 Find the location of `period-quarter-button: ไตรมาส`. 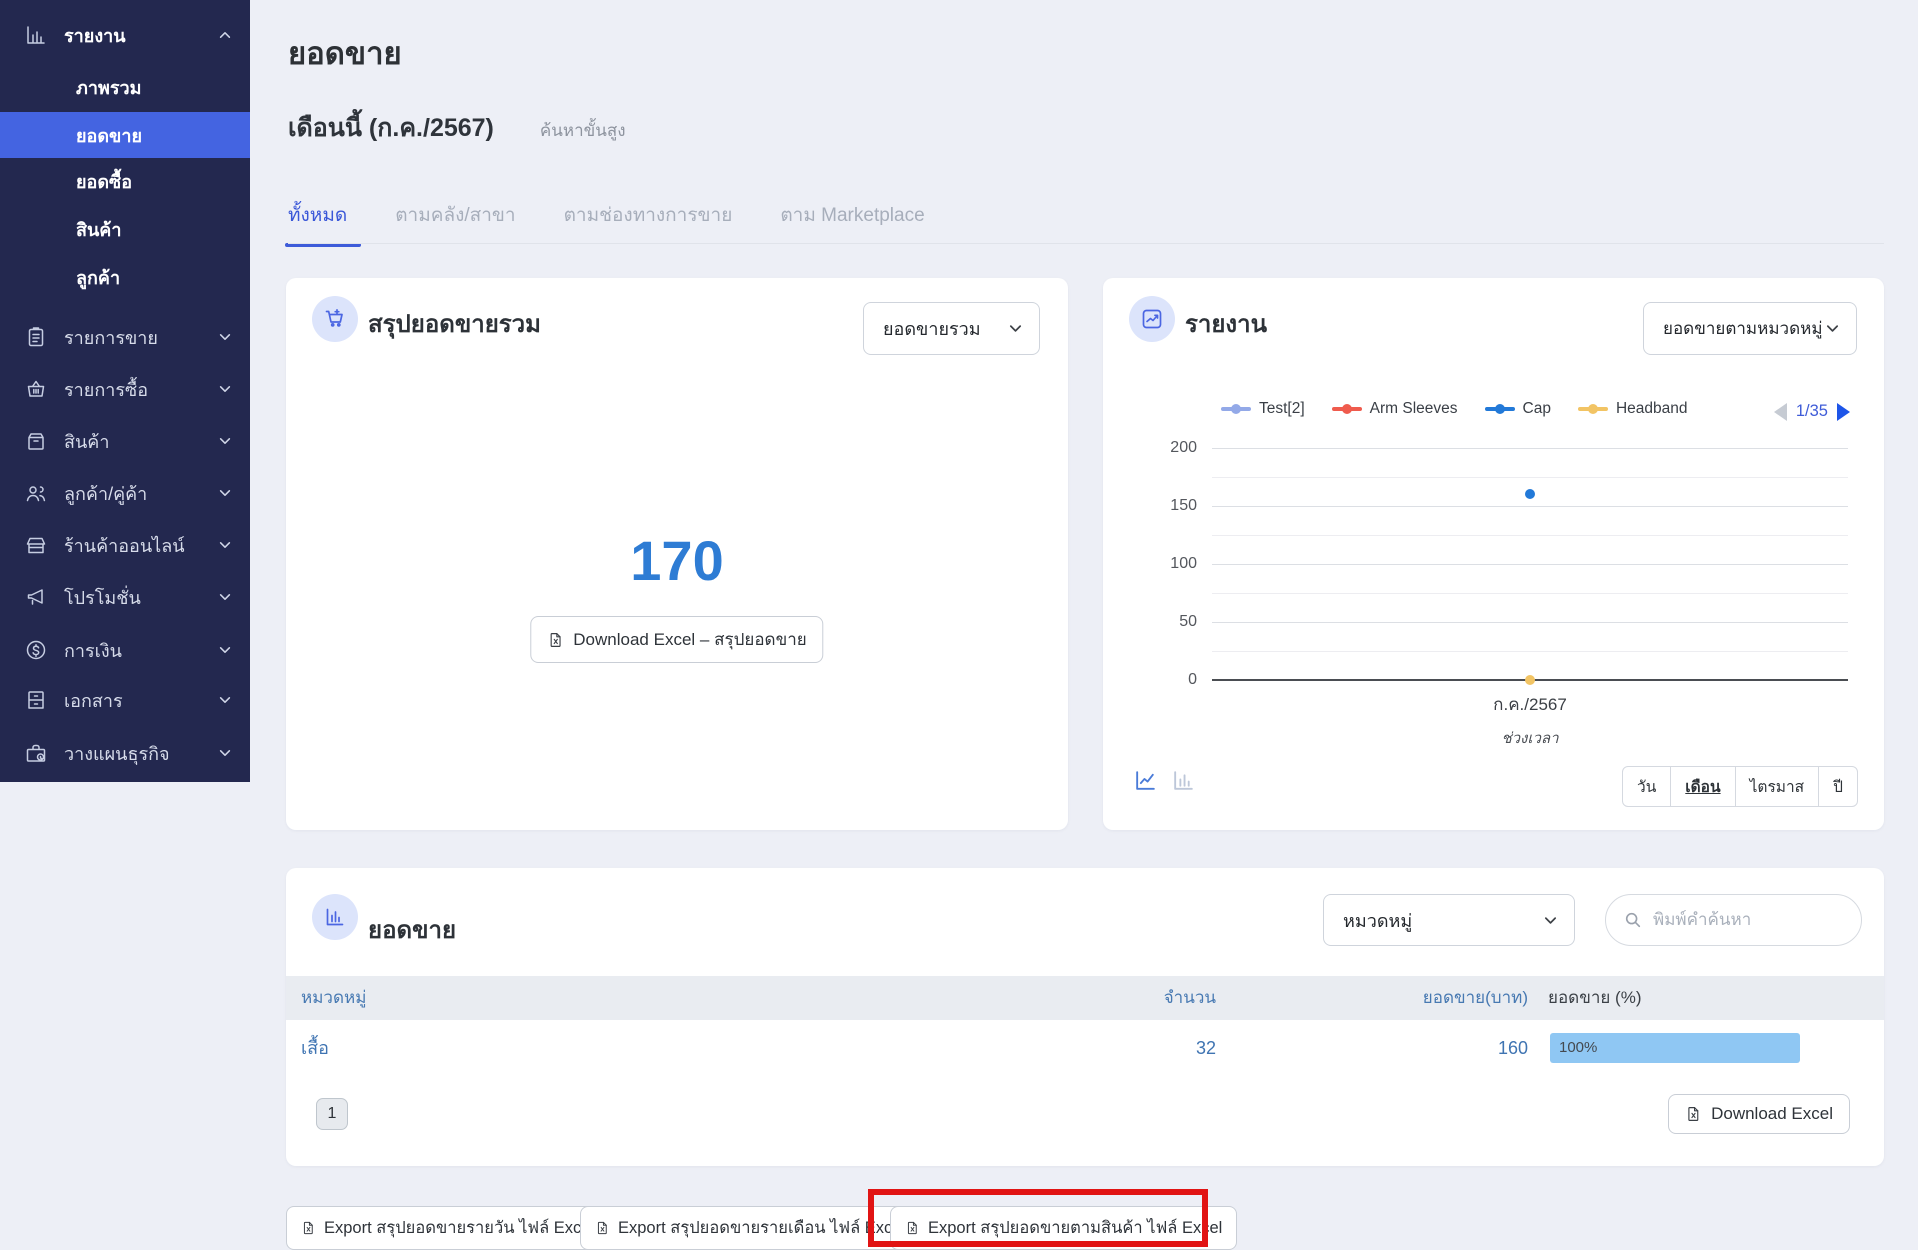

period-quarter-button: ไตรมาส is located at coordinates (1776, 786).